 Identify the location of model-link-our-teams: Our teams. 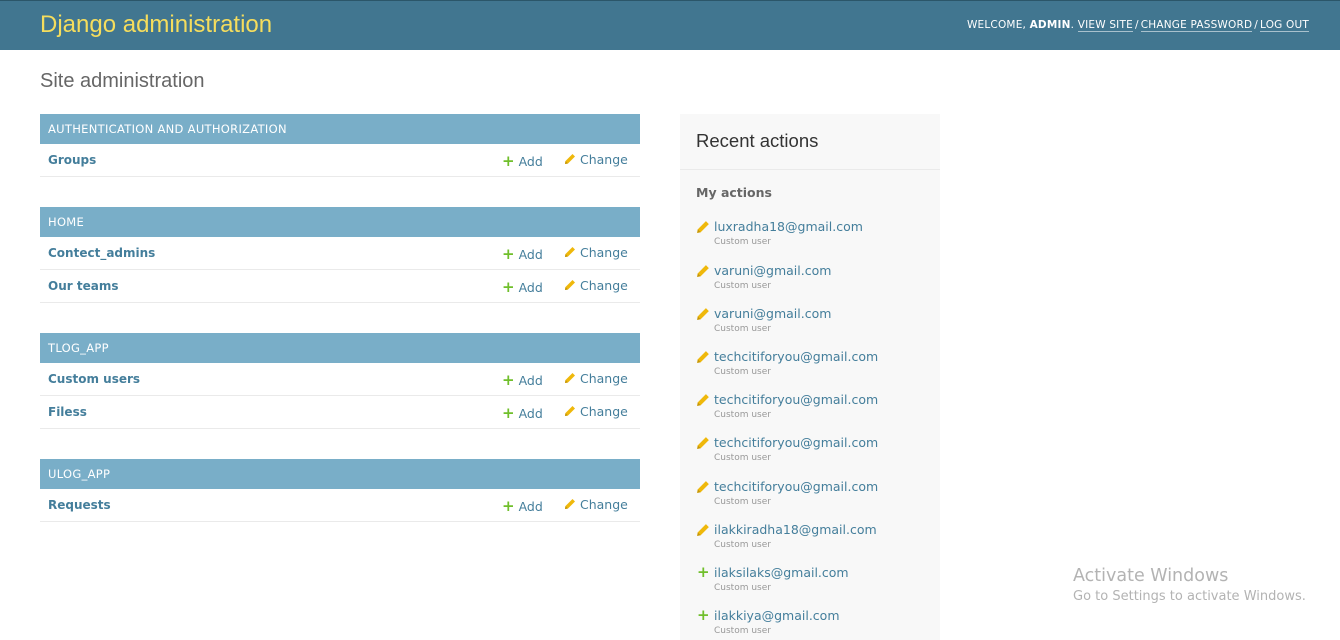
(83, 286).